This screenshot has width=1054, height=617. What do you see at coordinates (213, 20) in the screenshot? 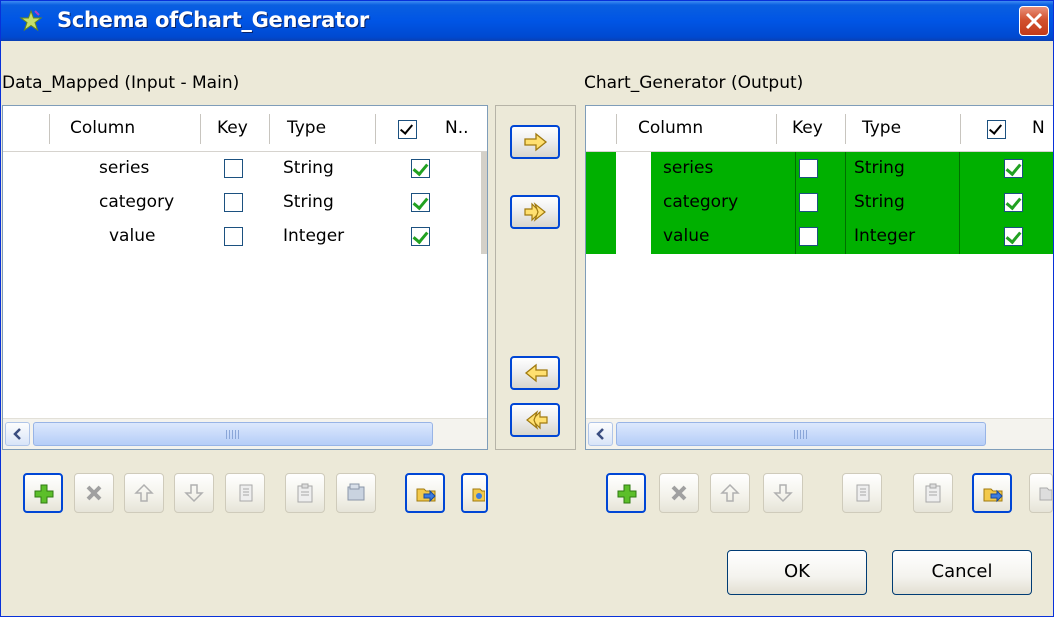
I see `window-title: Schema ofChart_Generator` at bounding box center [213, 20].